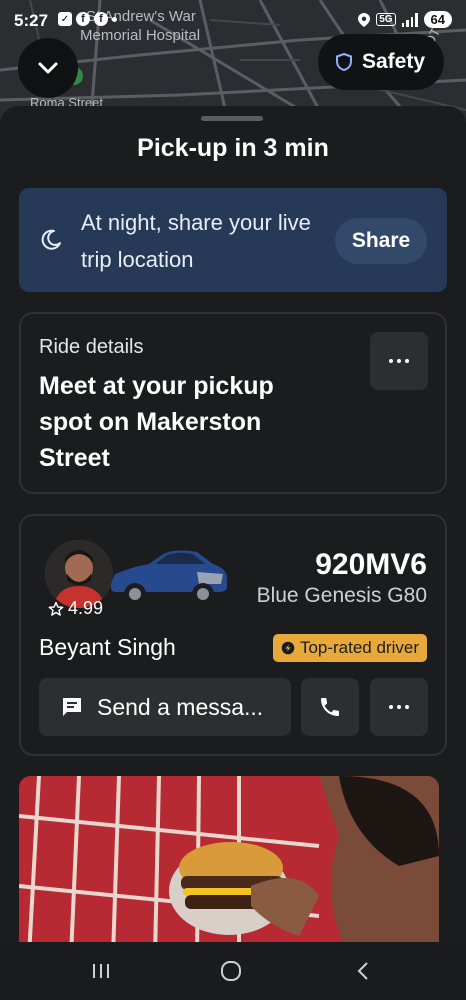 This screenshot has height=1000, width=466. Describe the element at coordinates (169, 577) in the screenshot. I see `car-image` at that location.